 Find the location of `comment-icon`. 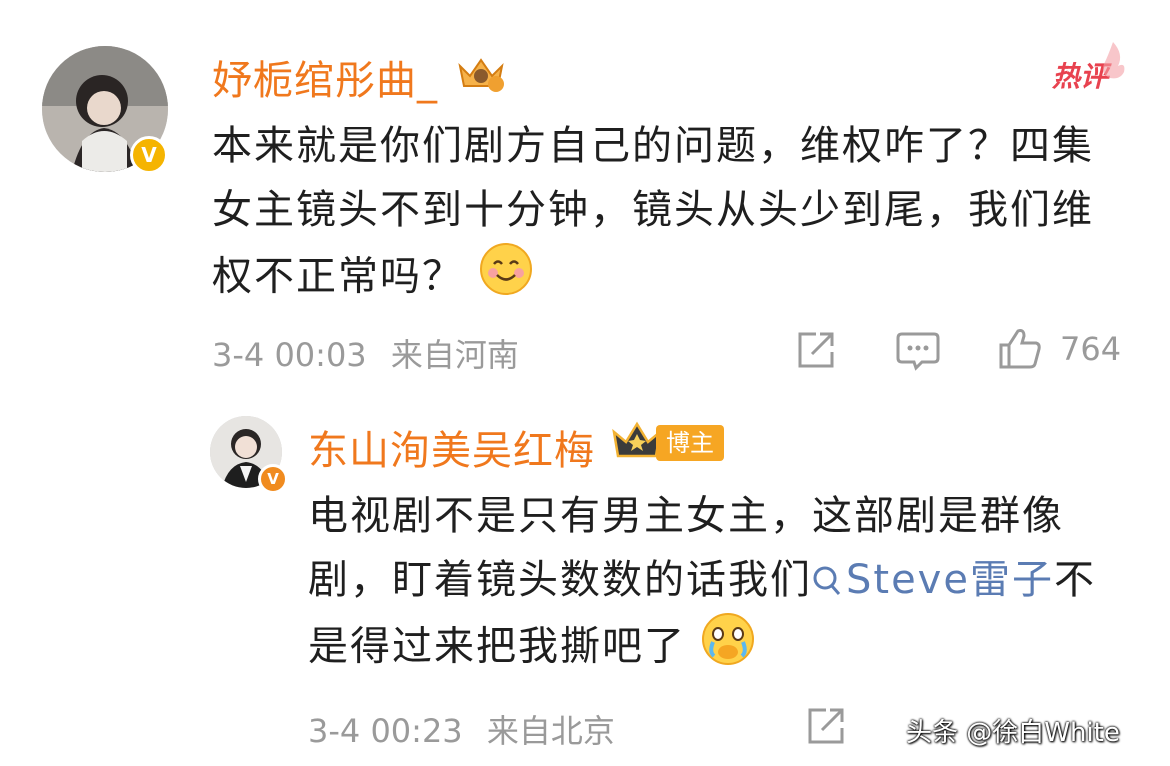

comment-icon is located at coordinates (918, 351).